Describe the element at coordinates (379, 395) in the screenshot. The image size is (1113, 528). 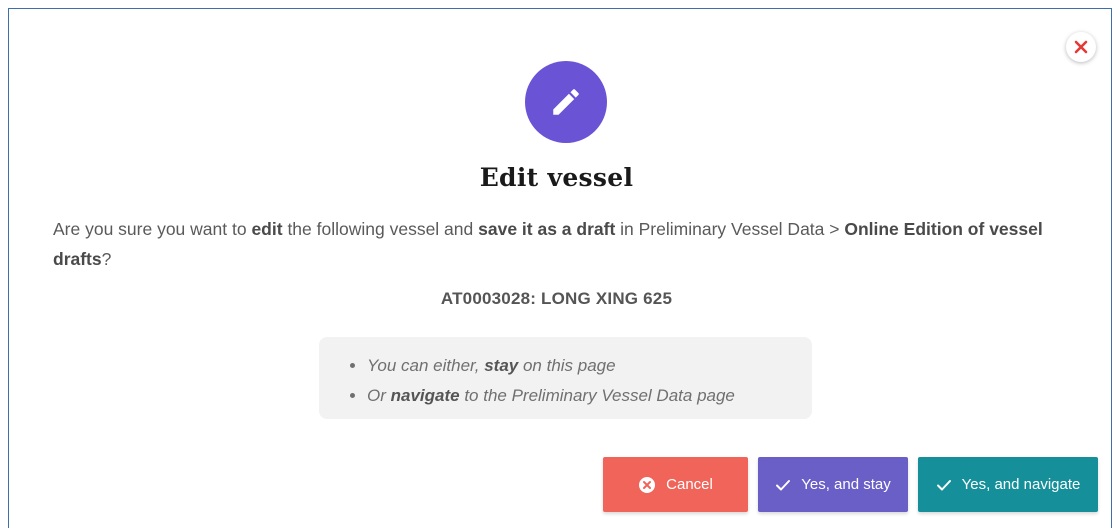
I see `option-text: Or` at that location.